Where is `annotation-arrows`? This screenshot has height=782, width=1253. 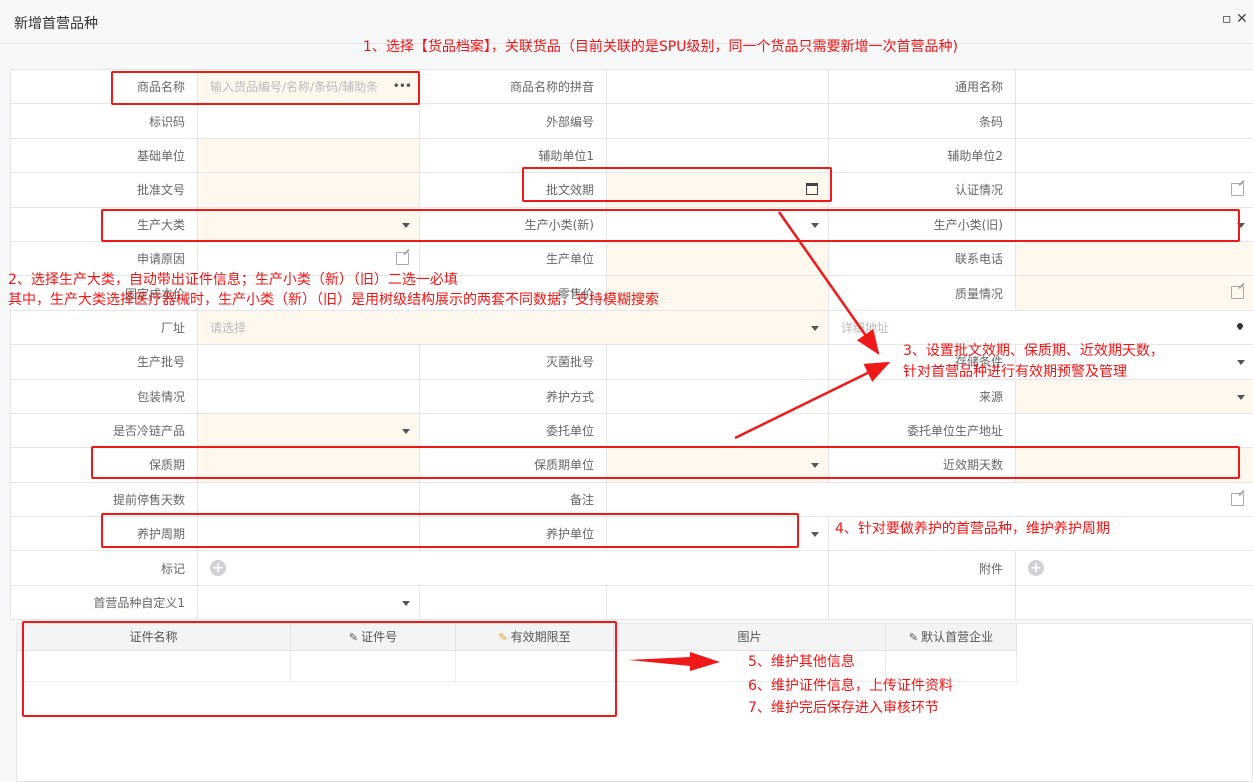
annotation-arrows is located at coordinates (759, 441).